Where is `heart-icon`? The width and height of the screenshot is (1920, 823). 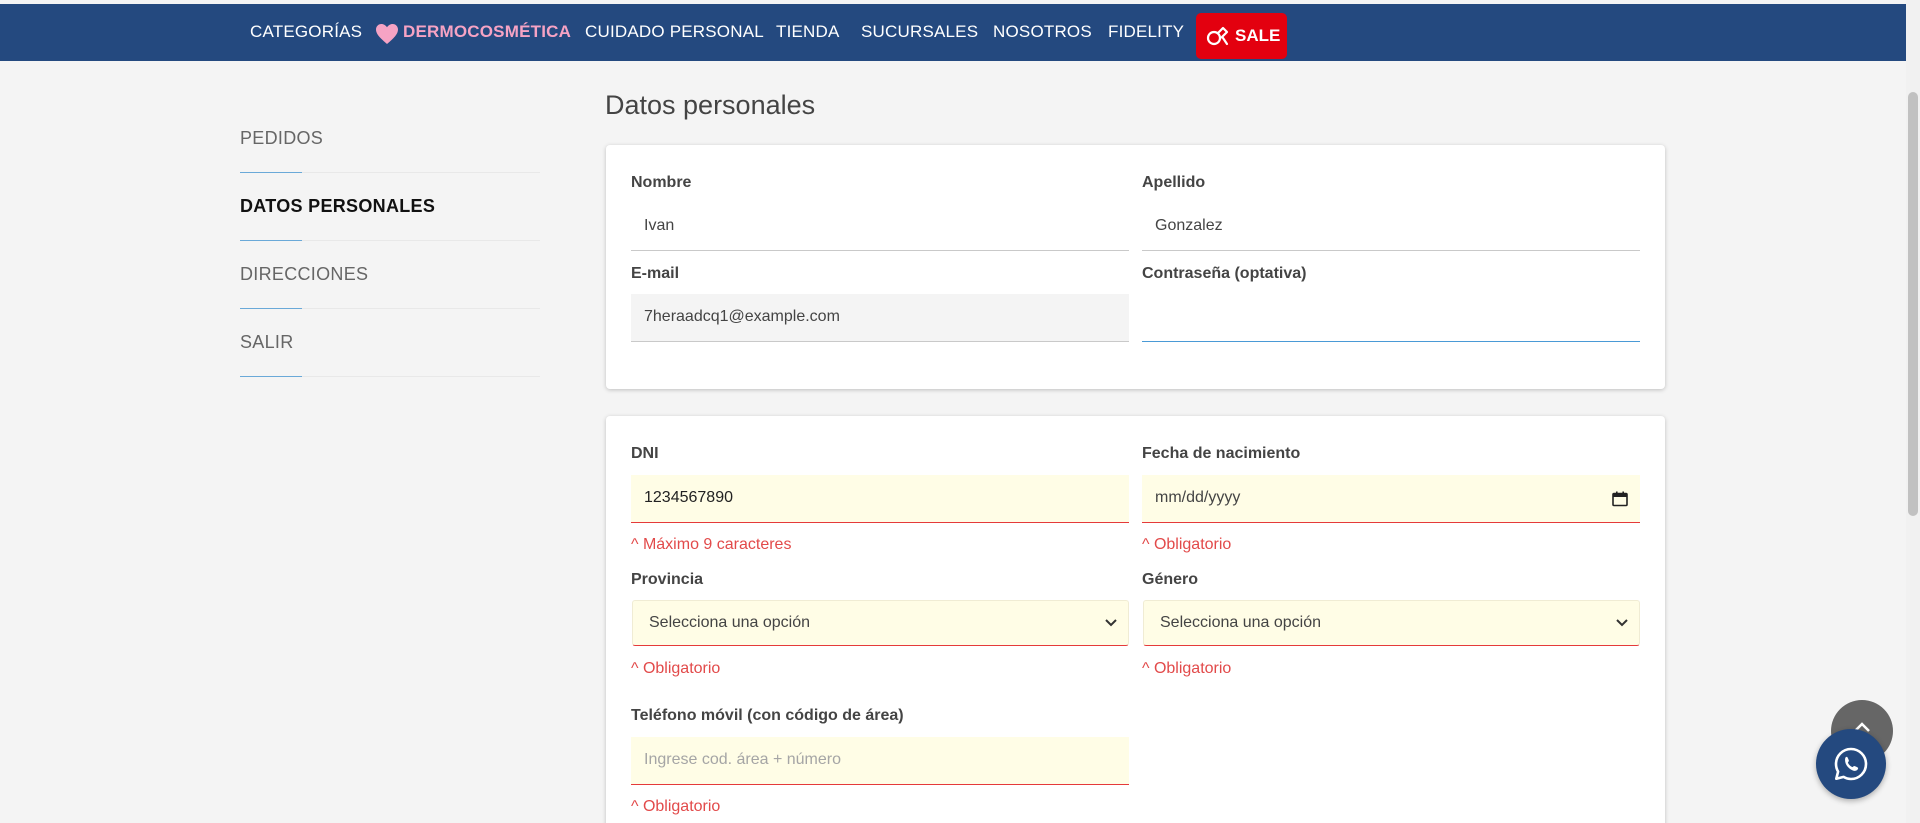 heart-icon is located at coordinates (387, 34).